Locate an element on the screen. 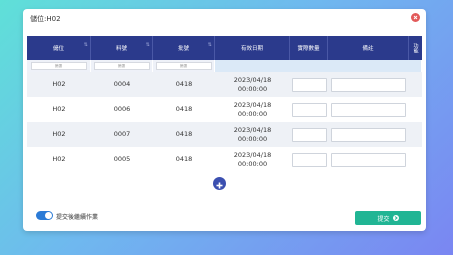 The width and height of the screenshot is (453, 255). column-header-function: 功能 is located at coordinates (415, 48).